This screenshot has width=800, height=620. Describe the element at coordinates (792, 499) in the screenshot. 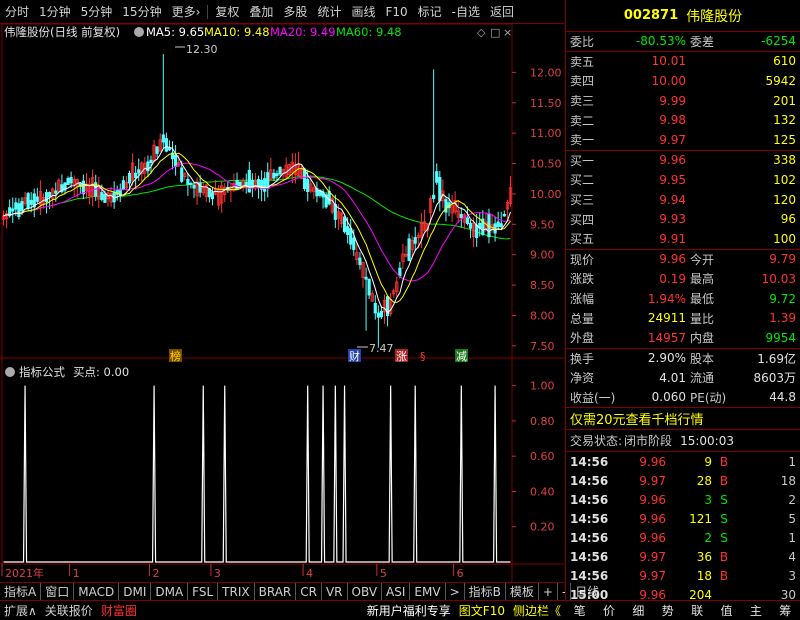

I see `tick-count: 2` at that location.